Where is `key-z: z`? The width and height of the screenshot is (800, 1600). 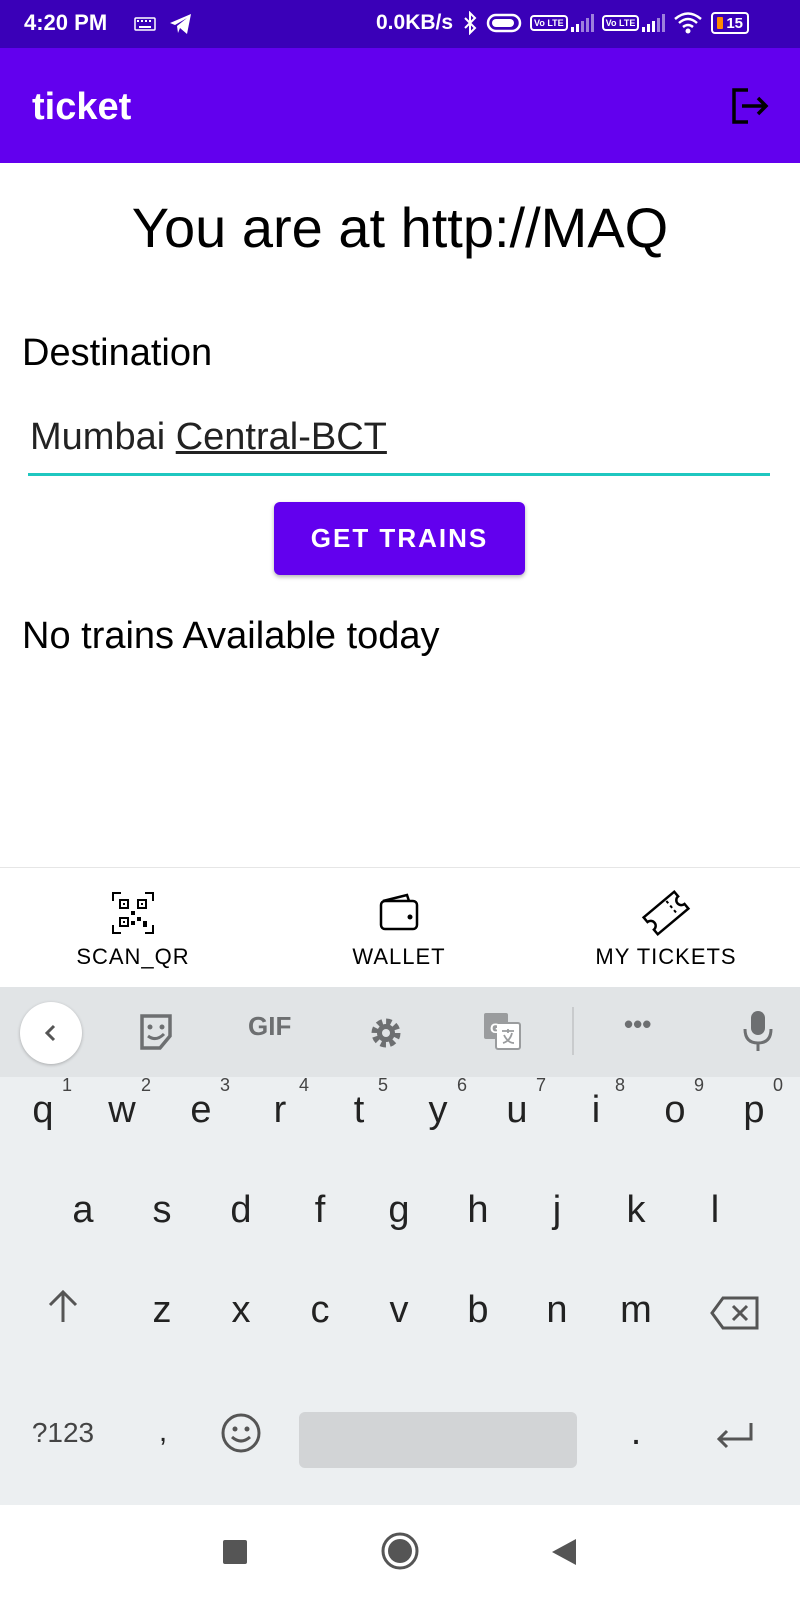 key-z: z is located at coordinates (162, 1310).